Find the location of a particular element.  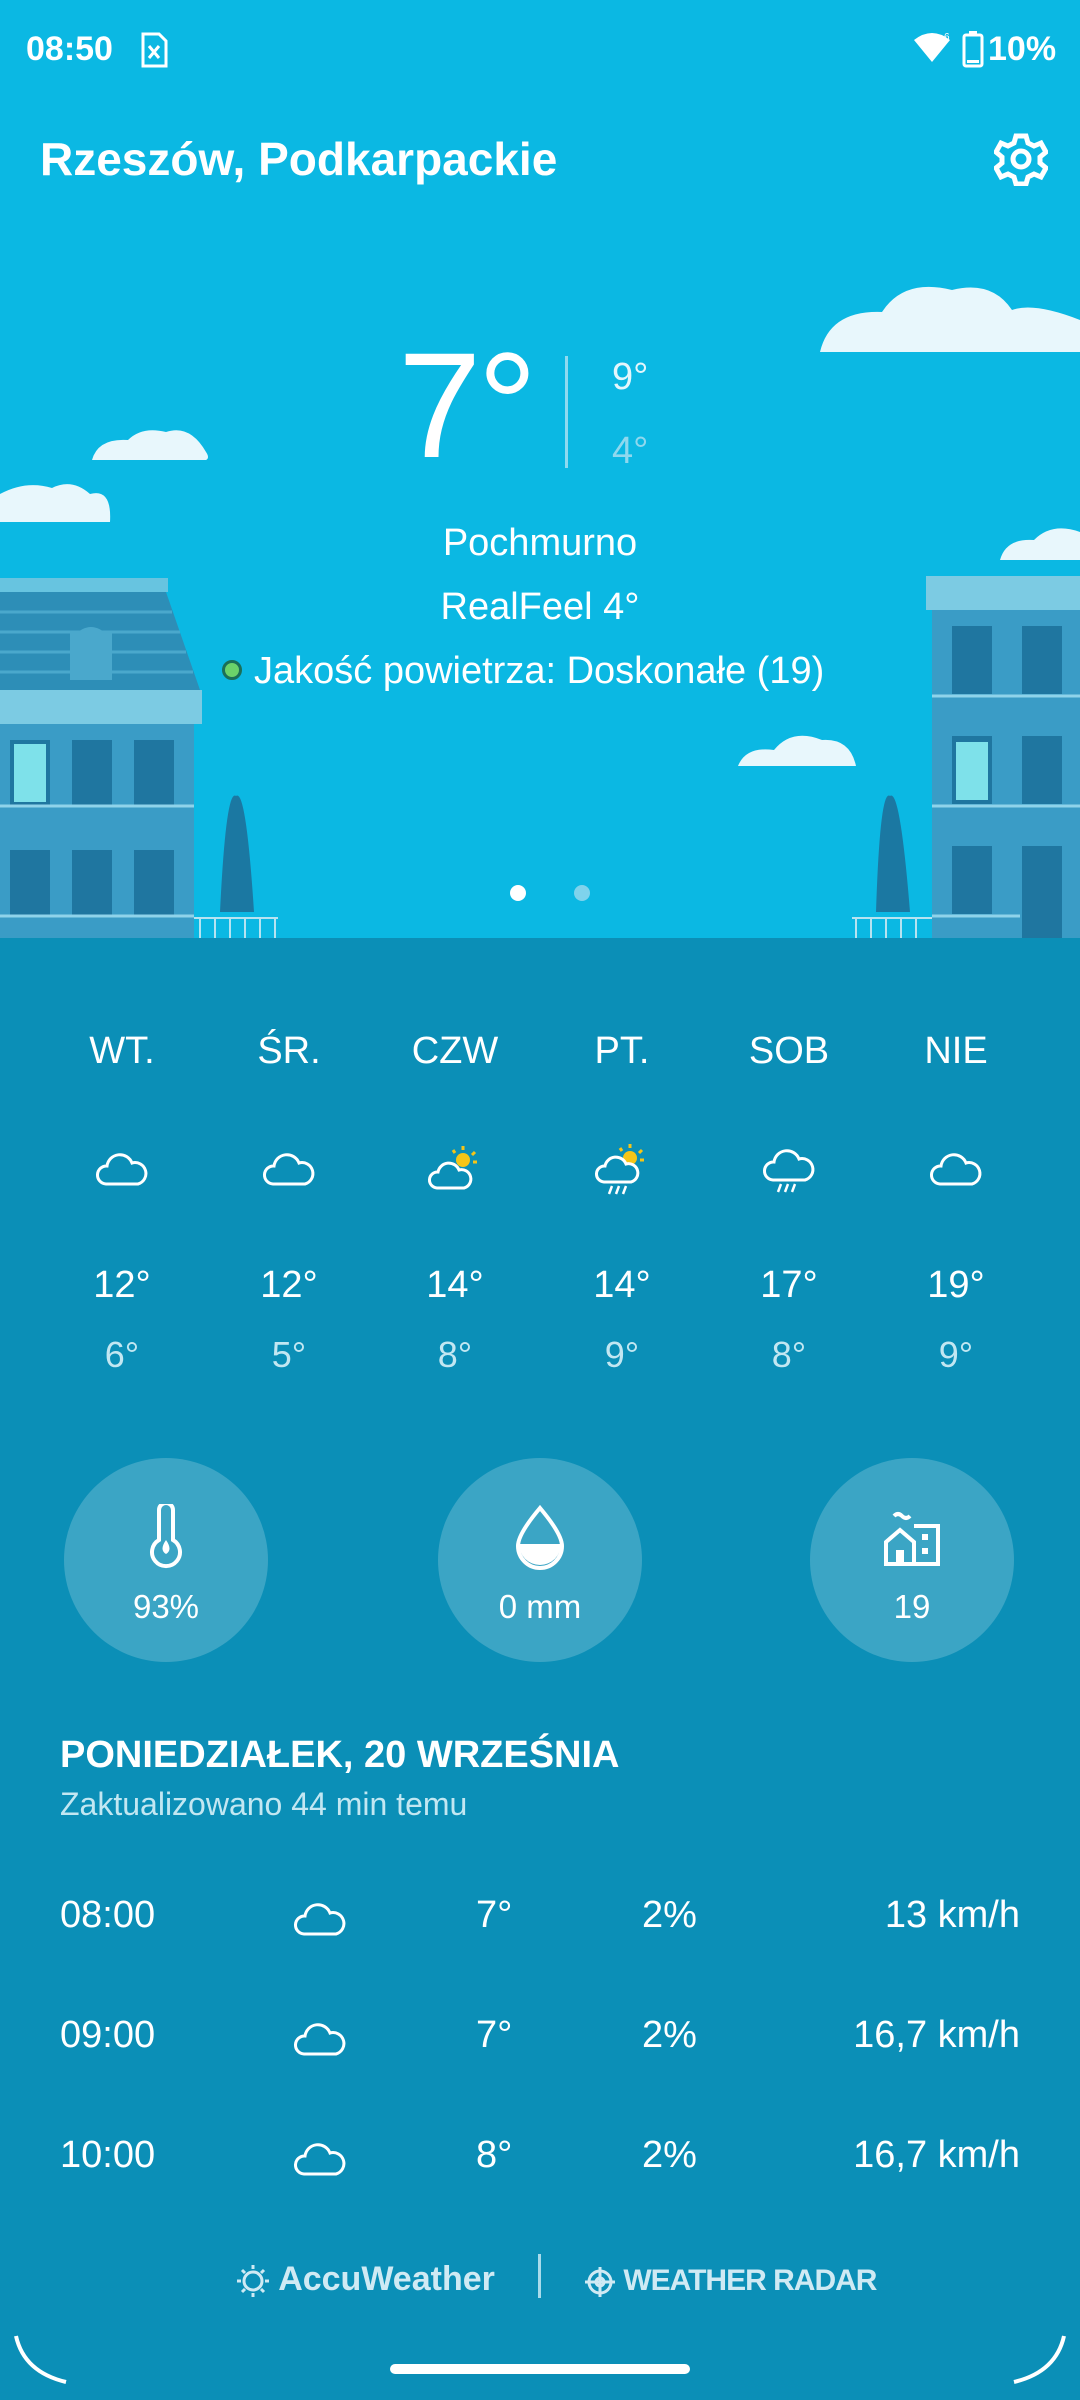

accuweather-link: AccuWeather is located at coordinates (365, 2279).